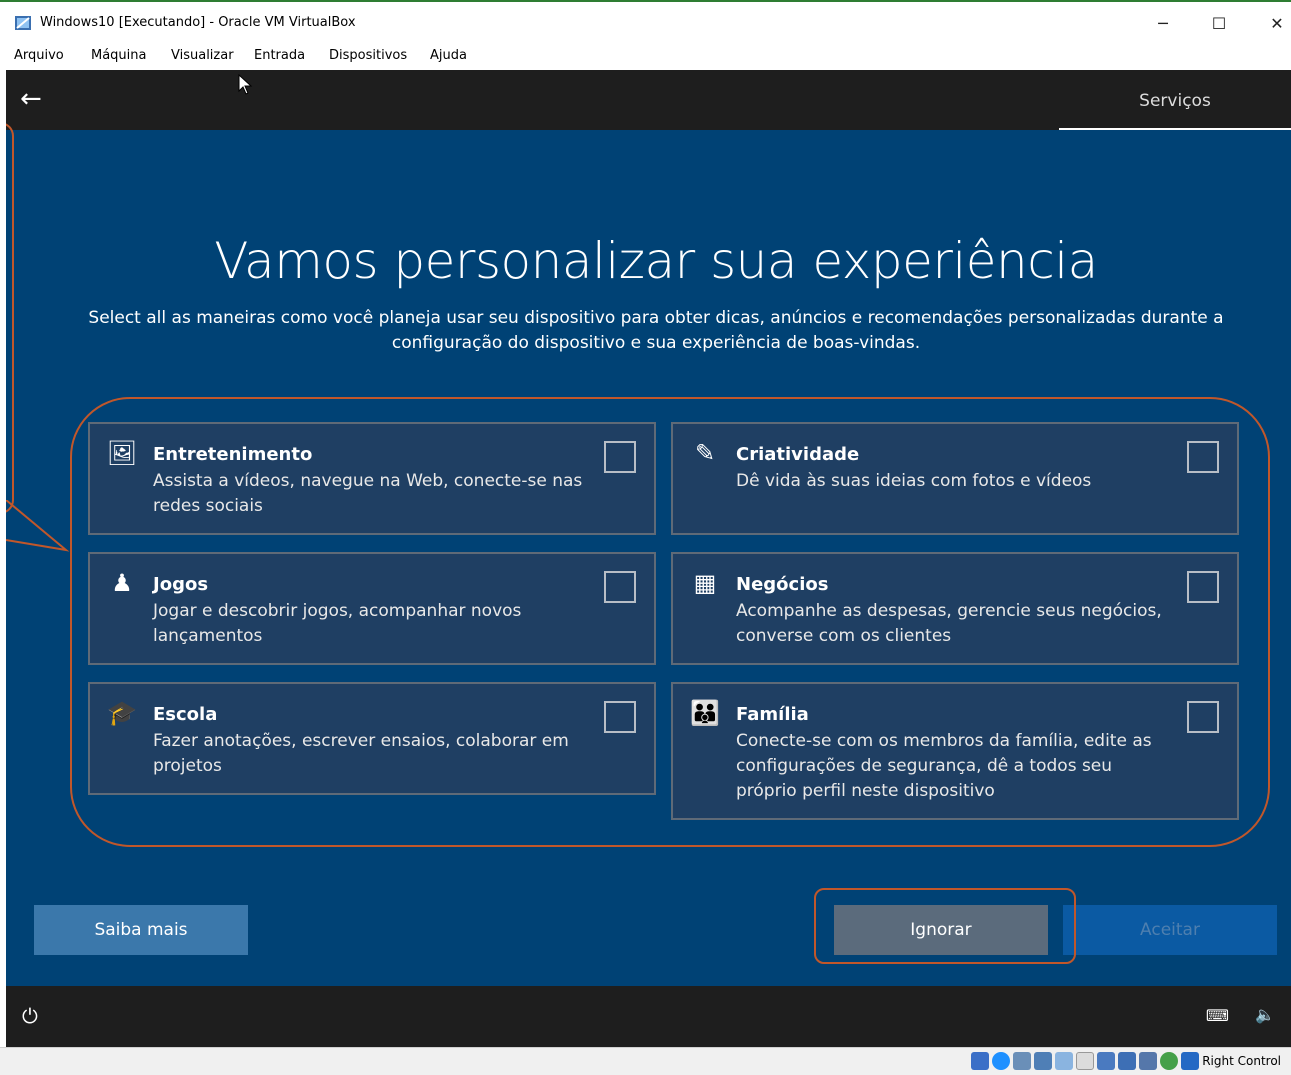 The image size is (1291, 1075). Describe the element at coordinates (233, 454) in the screenshot. I see `card-title: Entretenimento` at that location.